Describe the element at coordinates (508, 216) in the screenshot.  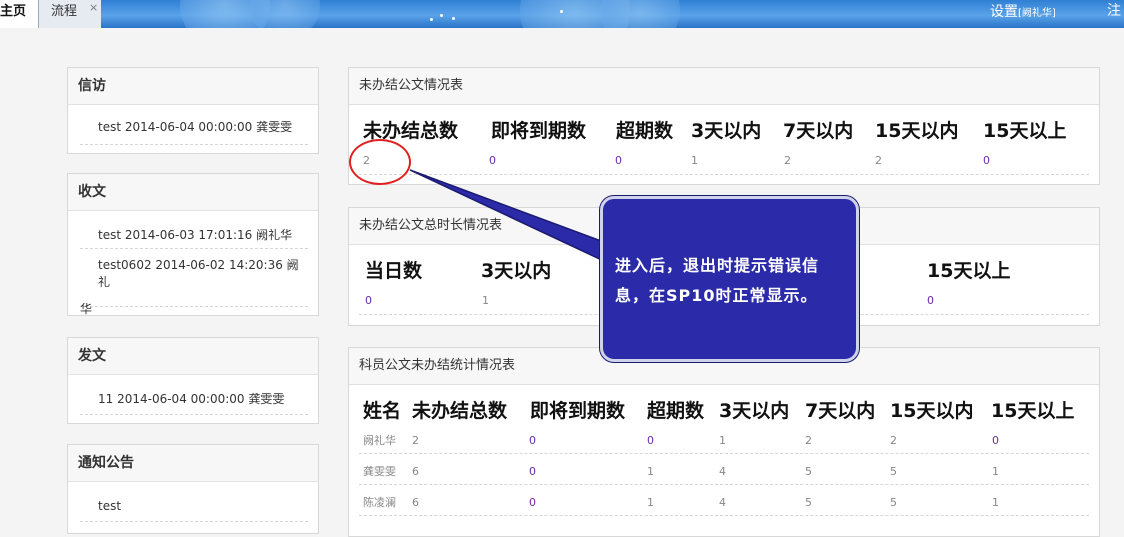
I see `callout-pointer` at that location.